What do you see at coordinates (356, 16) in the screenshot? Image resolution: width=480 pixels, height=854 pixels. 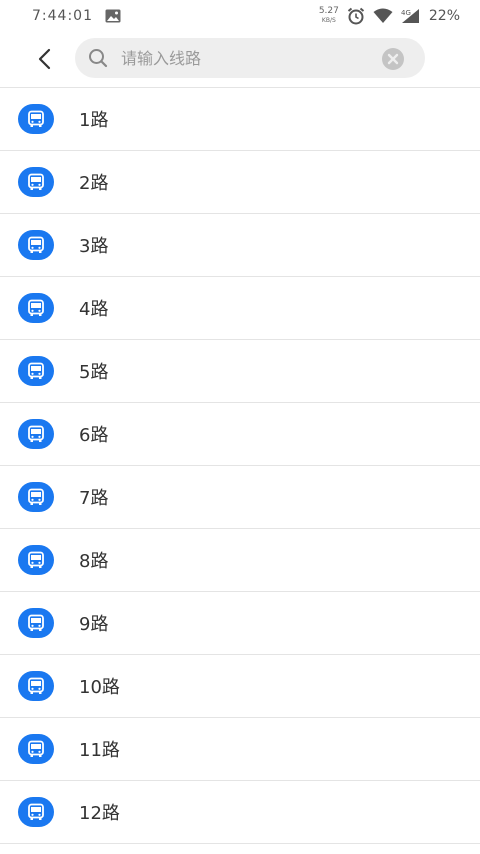 I see `alarm-clock-icon` at bounding box center [356, 16].